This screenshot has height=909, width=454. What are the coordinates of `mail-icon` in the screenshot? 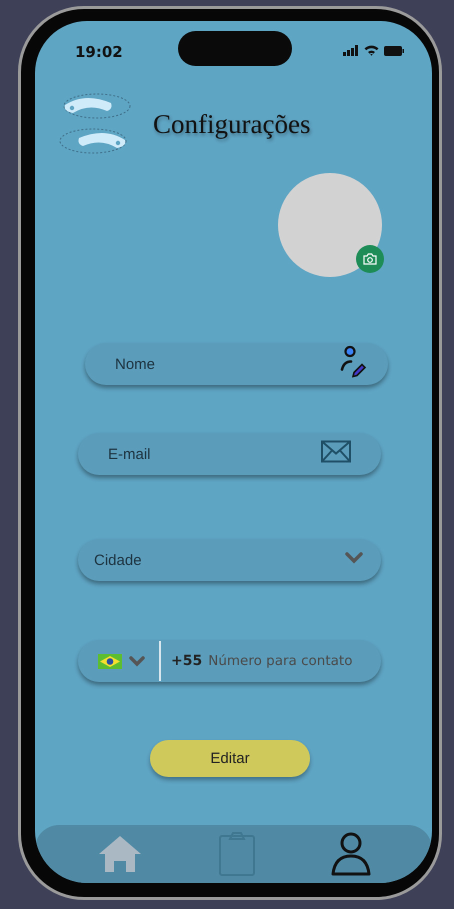 It's located at (336, 451).